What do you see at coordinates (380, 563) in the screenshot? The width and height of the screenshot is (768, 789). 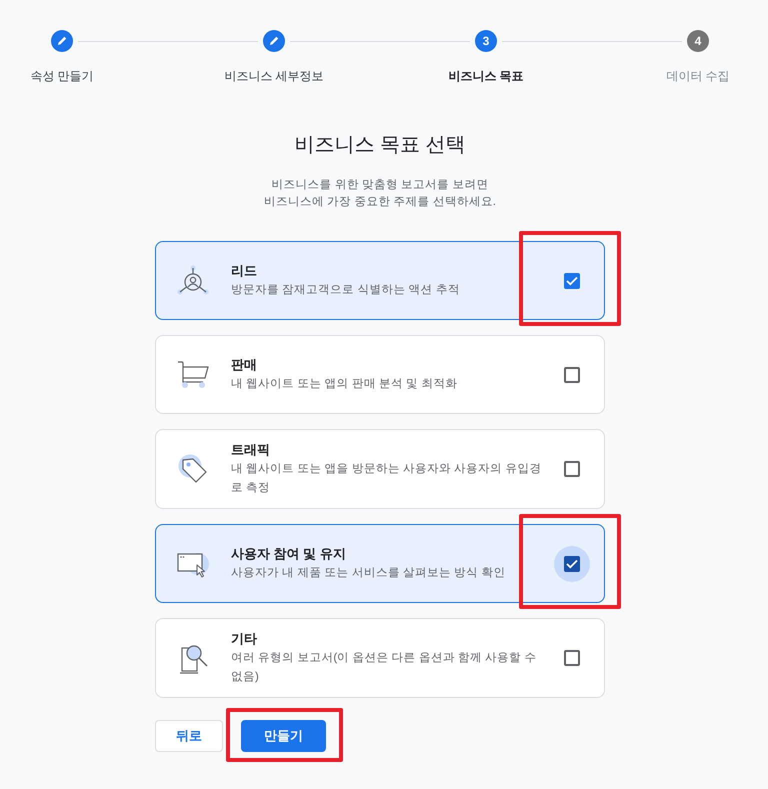 I see `goal-option-card: 사용자 참여 및 유지 사용자가 내 제품 또는 서비스를 살펴보는 방식 확인` at bounding box center [380, 563].